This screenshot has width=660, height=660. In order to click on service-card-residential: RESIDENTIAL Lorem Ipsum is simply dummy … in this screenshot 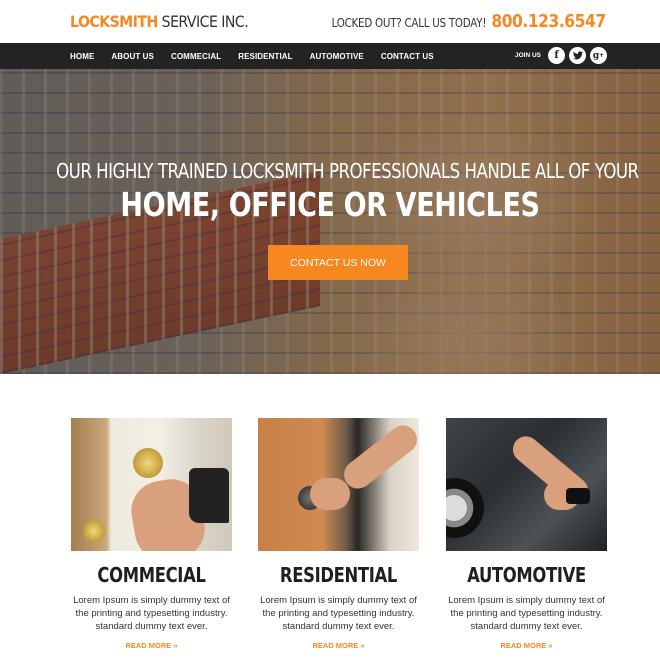, I will do `click(338, 535)`.